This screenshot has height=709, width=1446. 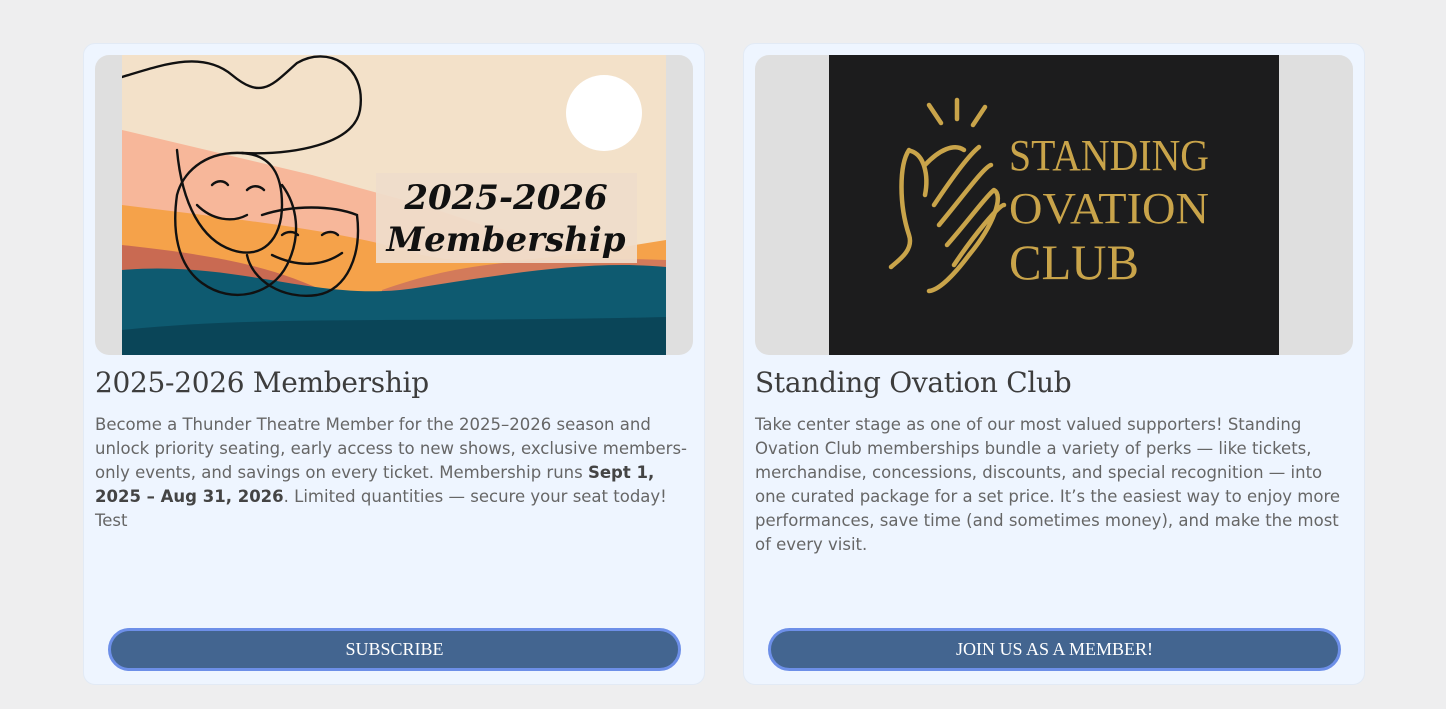 What do you see at coordinates (394, 649) in the screenshot?
I see `subscribe-button: SUBSCRIBE` at bounding box center [394, 649].